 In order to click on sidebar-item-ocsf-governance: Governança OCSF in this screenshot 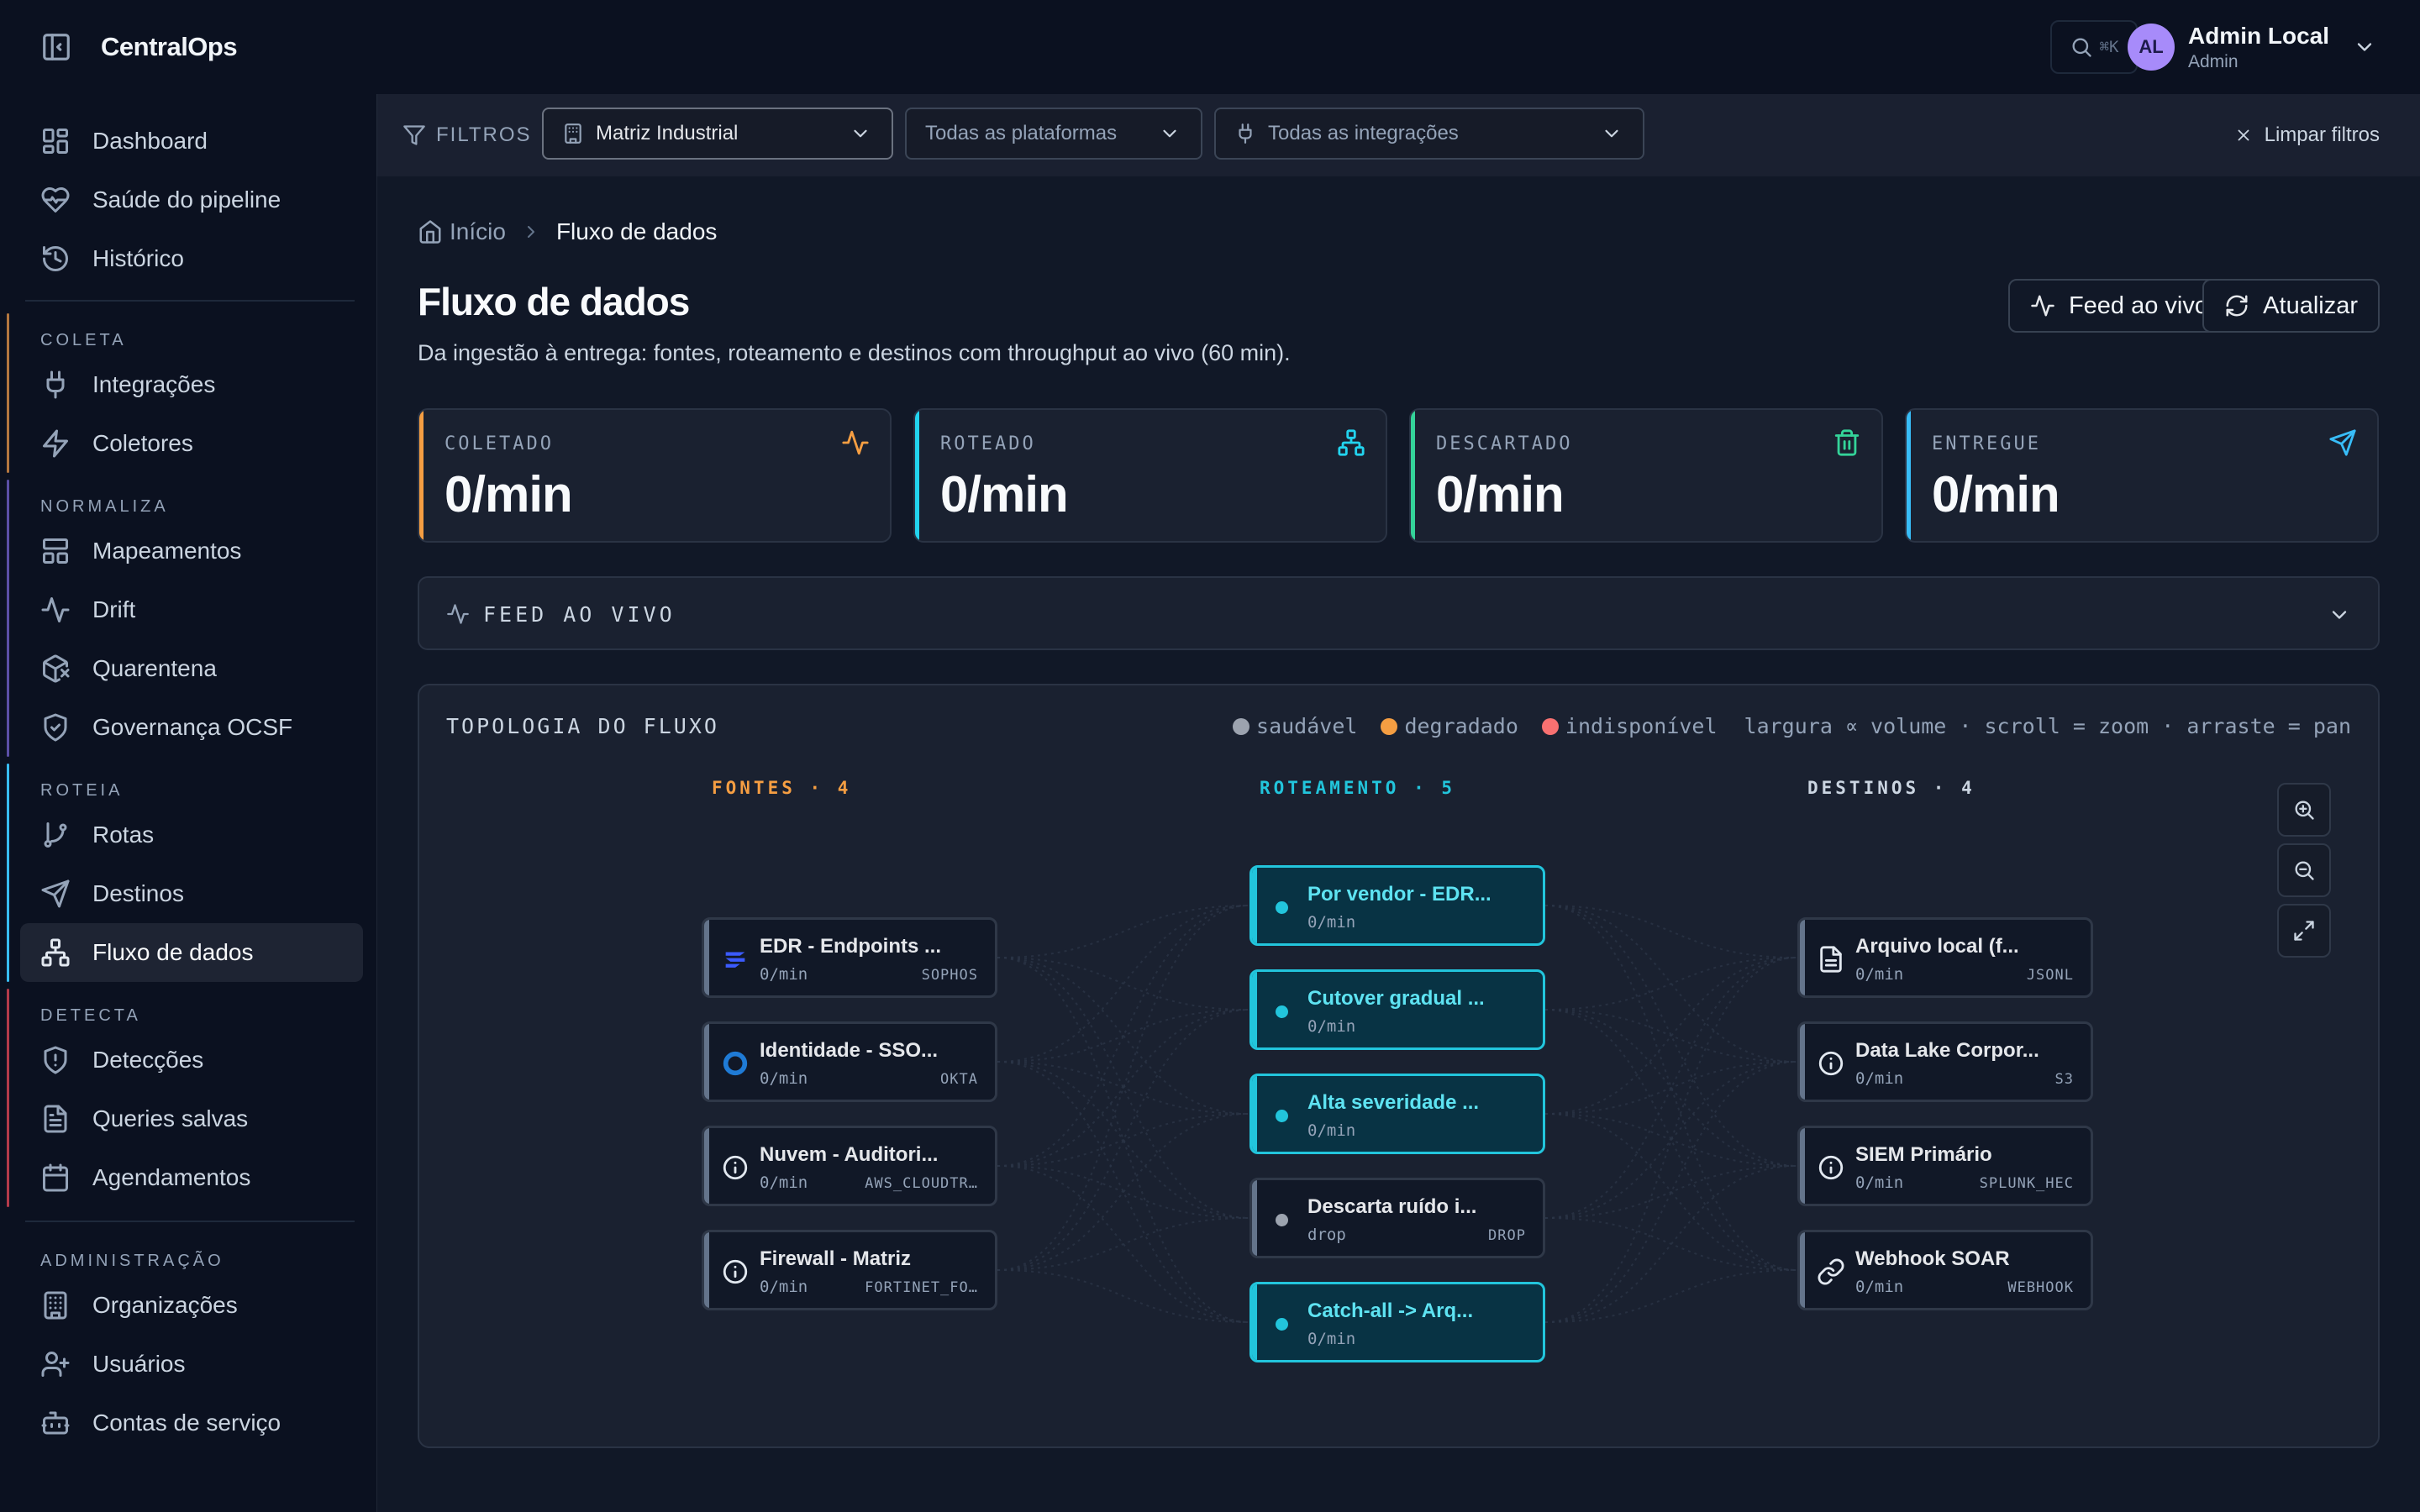, I will do `click(191, 727)`.